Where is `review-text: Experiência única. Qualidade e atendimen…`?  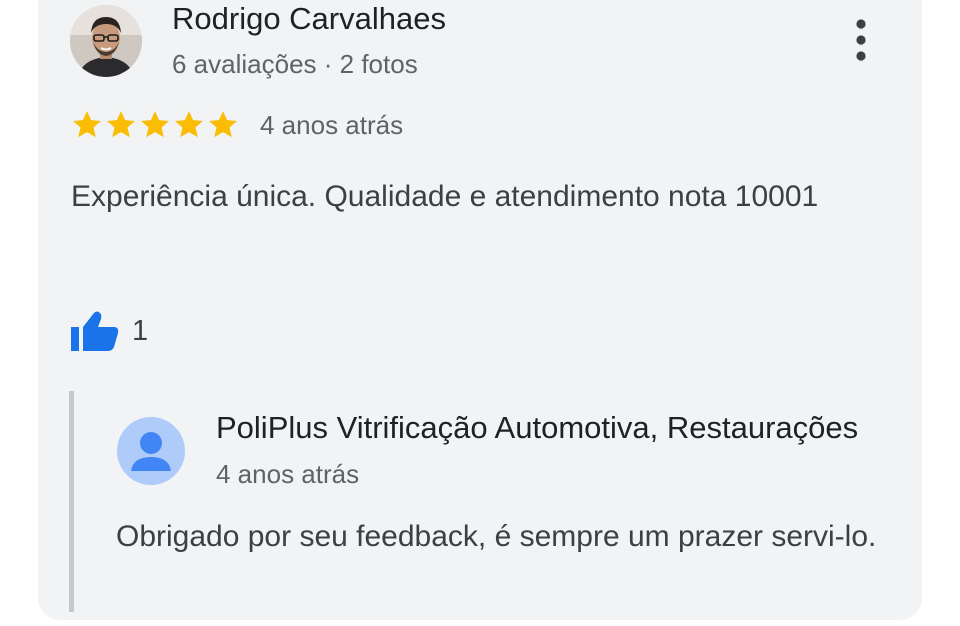 review-text: Experiência única. Qualidade e atendimen… is located at coordinates (445, 196).